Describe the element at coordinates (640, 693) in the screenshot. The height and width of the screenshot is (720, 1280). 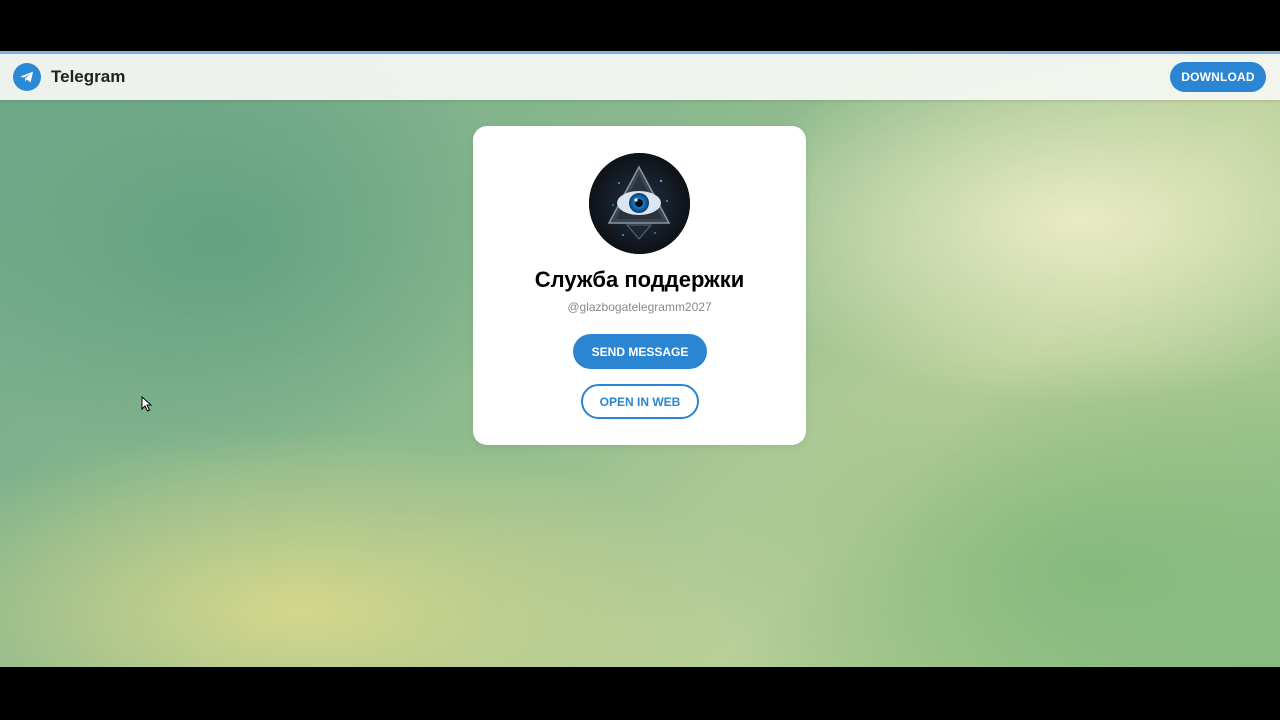
I see `letterbox-bottom` at that location.